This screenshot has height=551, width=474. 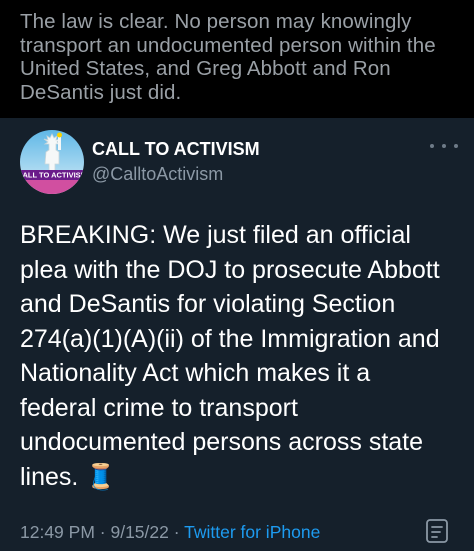 What do you see at coordinates (52, 175) in the screenshot?
I see `svg-text: CALL TO ACTIVISM` at bounding box center [52, 175].